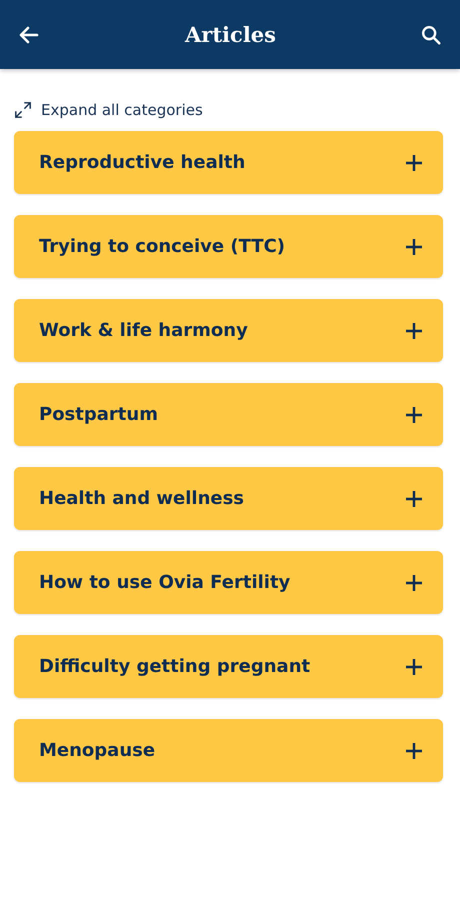 This screenshot has width=460, height=912. I want to click on screen-title: Articles, so click(230, 34).